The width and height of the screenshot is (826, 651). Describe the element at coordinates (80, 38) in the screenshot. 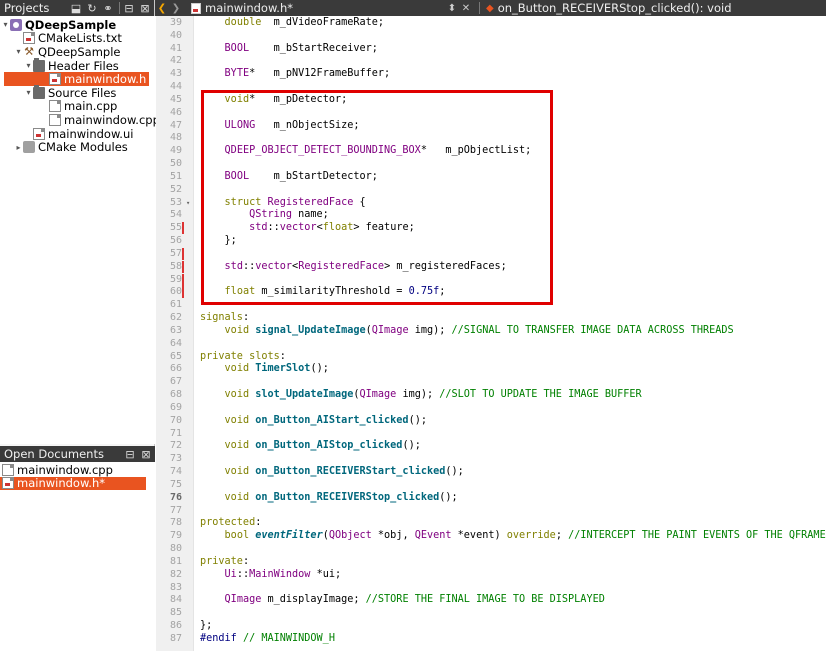

I see `tree-item-label: CMakeLists.txt` at that location.